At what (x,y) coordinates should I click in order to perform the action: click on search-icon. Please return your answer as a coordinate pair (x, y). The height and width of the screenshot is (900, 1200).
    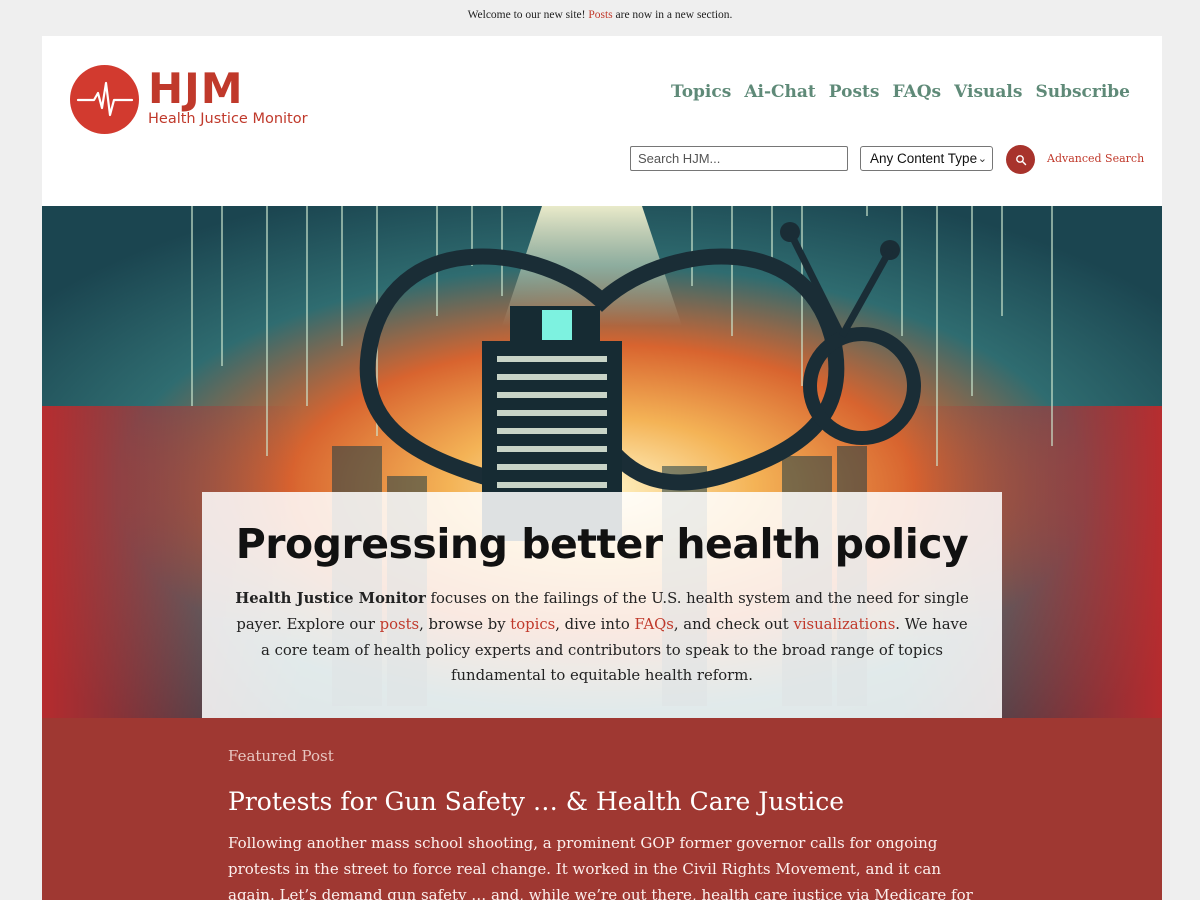
    Looking at the image, I should click on (1020, 159).